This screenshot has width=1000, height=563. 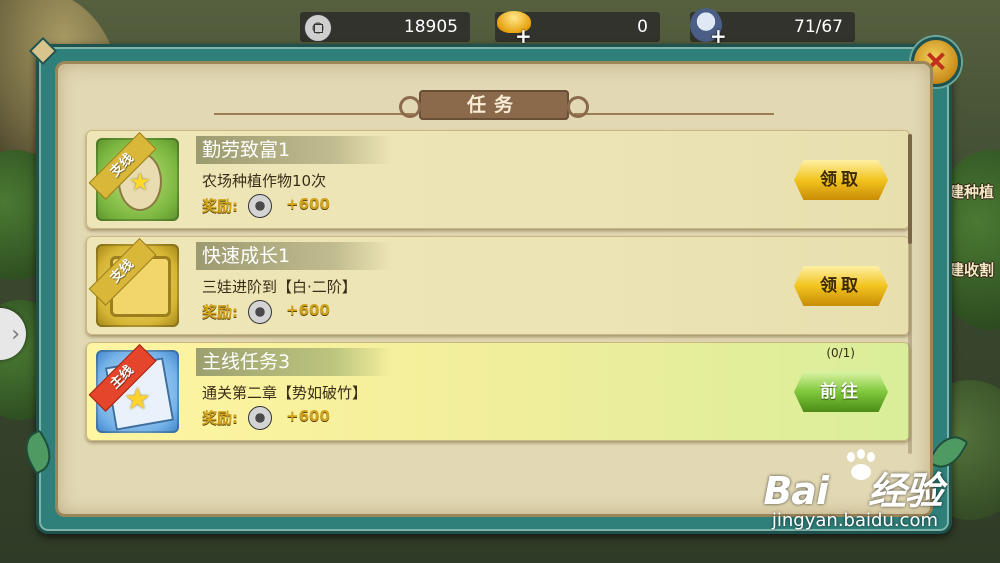 What do you see at coordinates (971, 191) in the screenshot?
I see `side-label-plant: 建种植` at bounding box center [971, 191].